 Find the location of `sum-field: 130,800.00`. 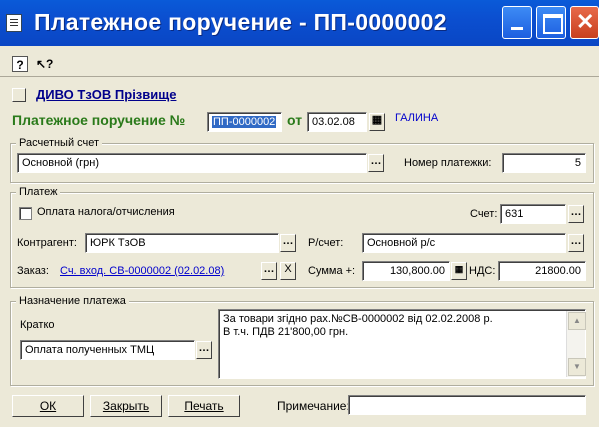

sum-field: 130,800.00 is located at coordinates (406, 271).